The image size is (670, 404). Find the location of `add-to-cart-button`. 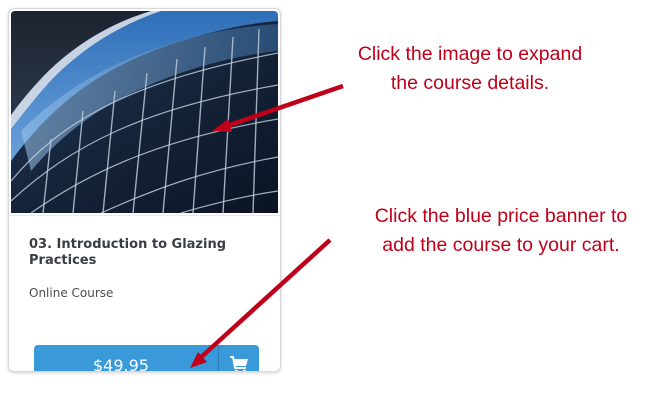

add-to-cart-button is located at coordinates (239, 358).